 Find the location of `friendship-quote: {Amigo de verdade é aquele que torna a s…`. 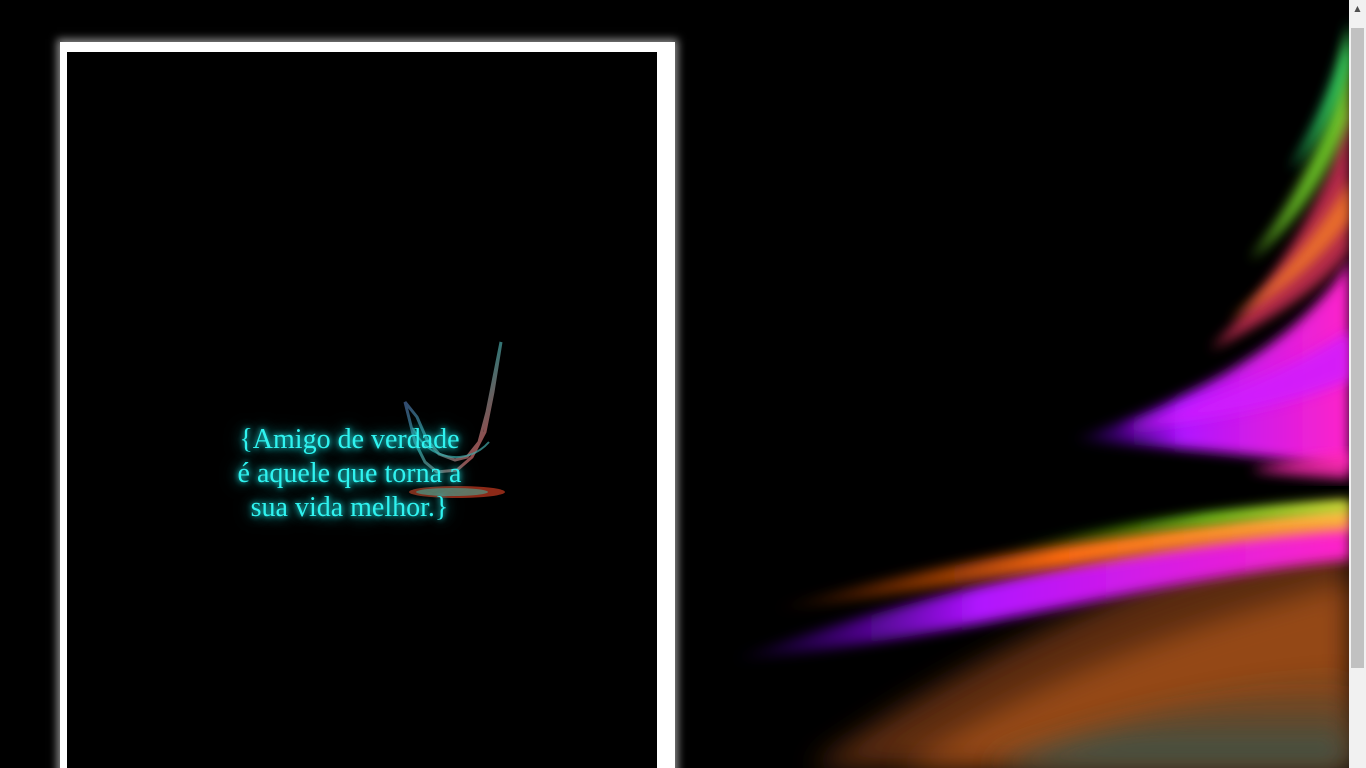

friendship-quote: {Amigo de verdade é aquele que torna a s… is located at coordinates (349, 473).